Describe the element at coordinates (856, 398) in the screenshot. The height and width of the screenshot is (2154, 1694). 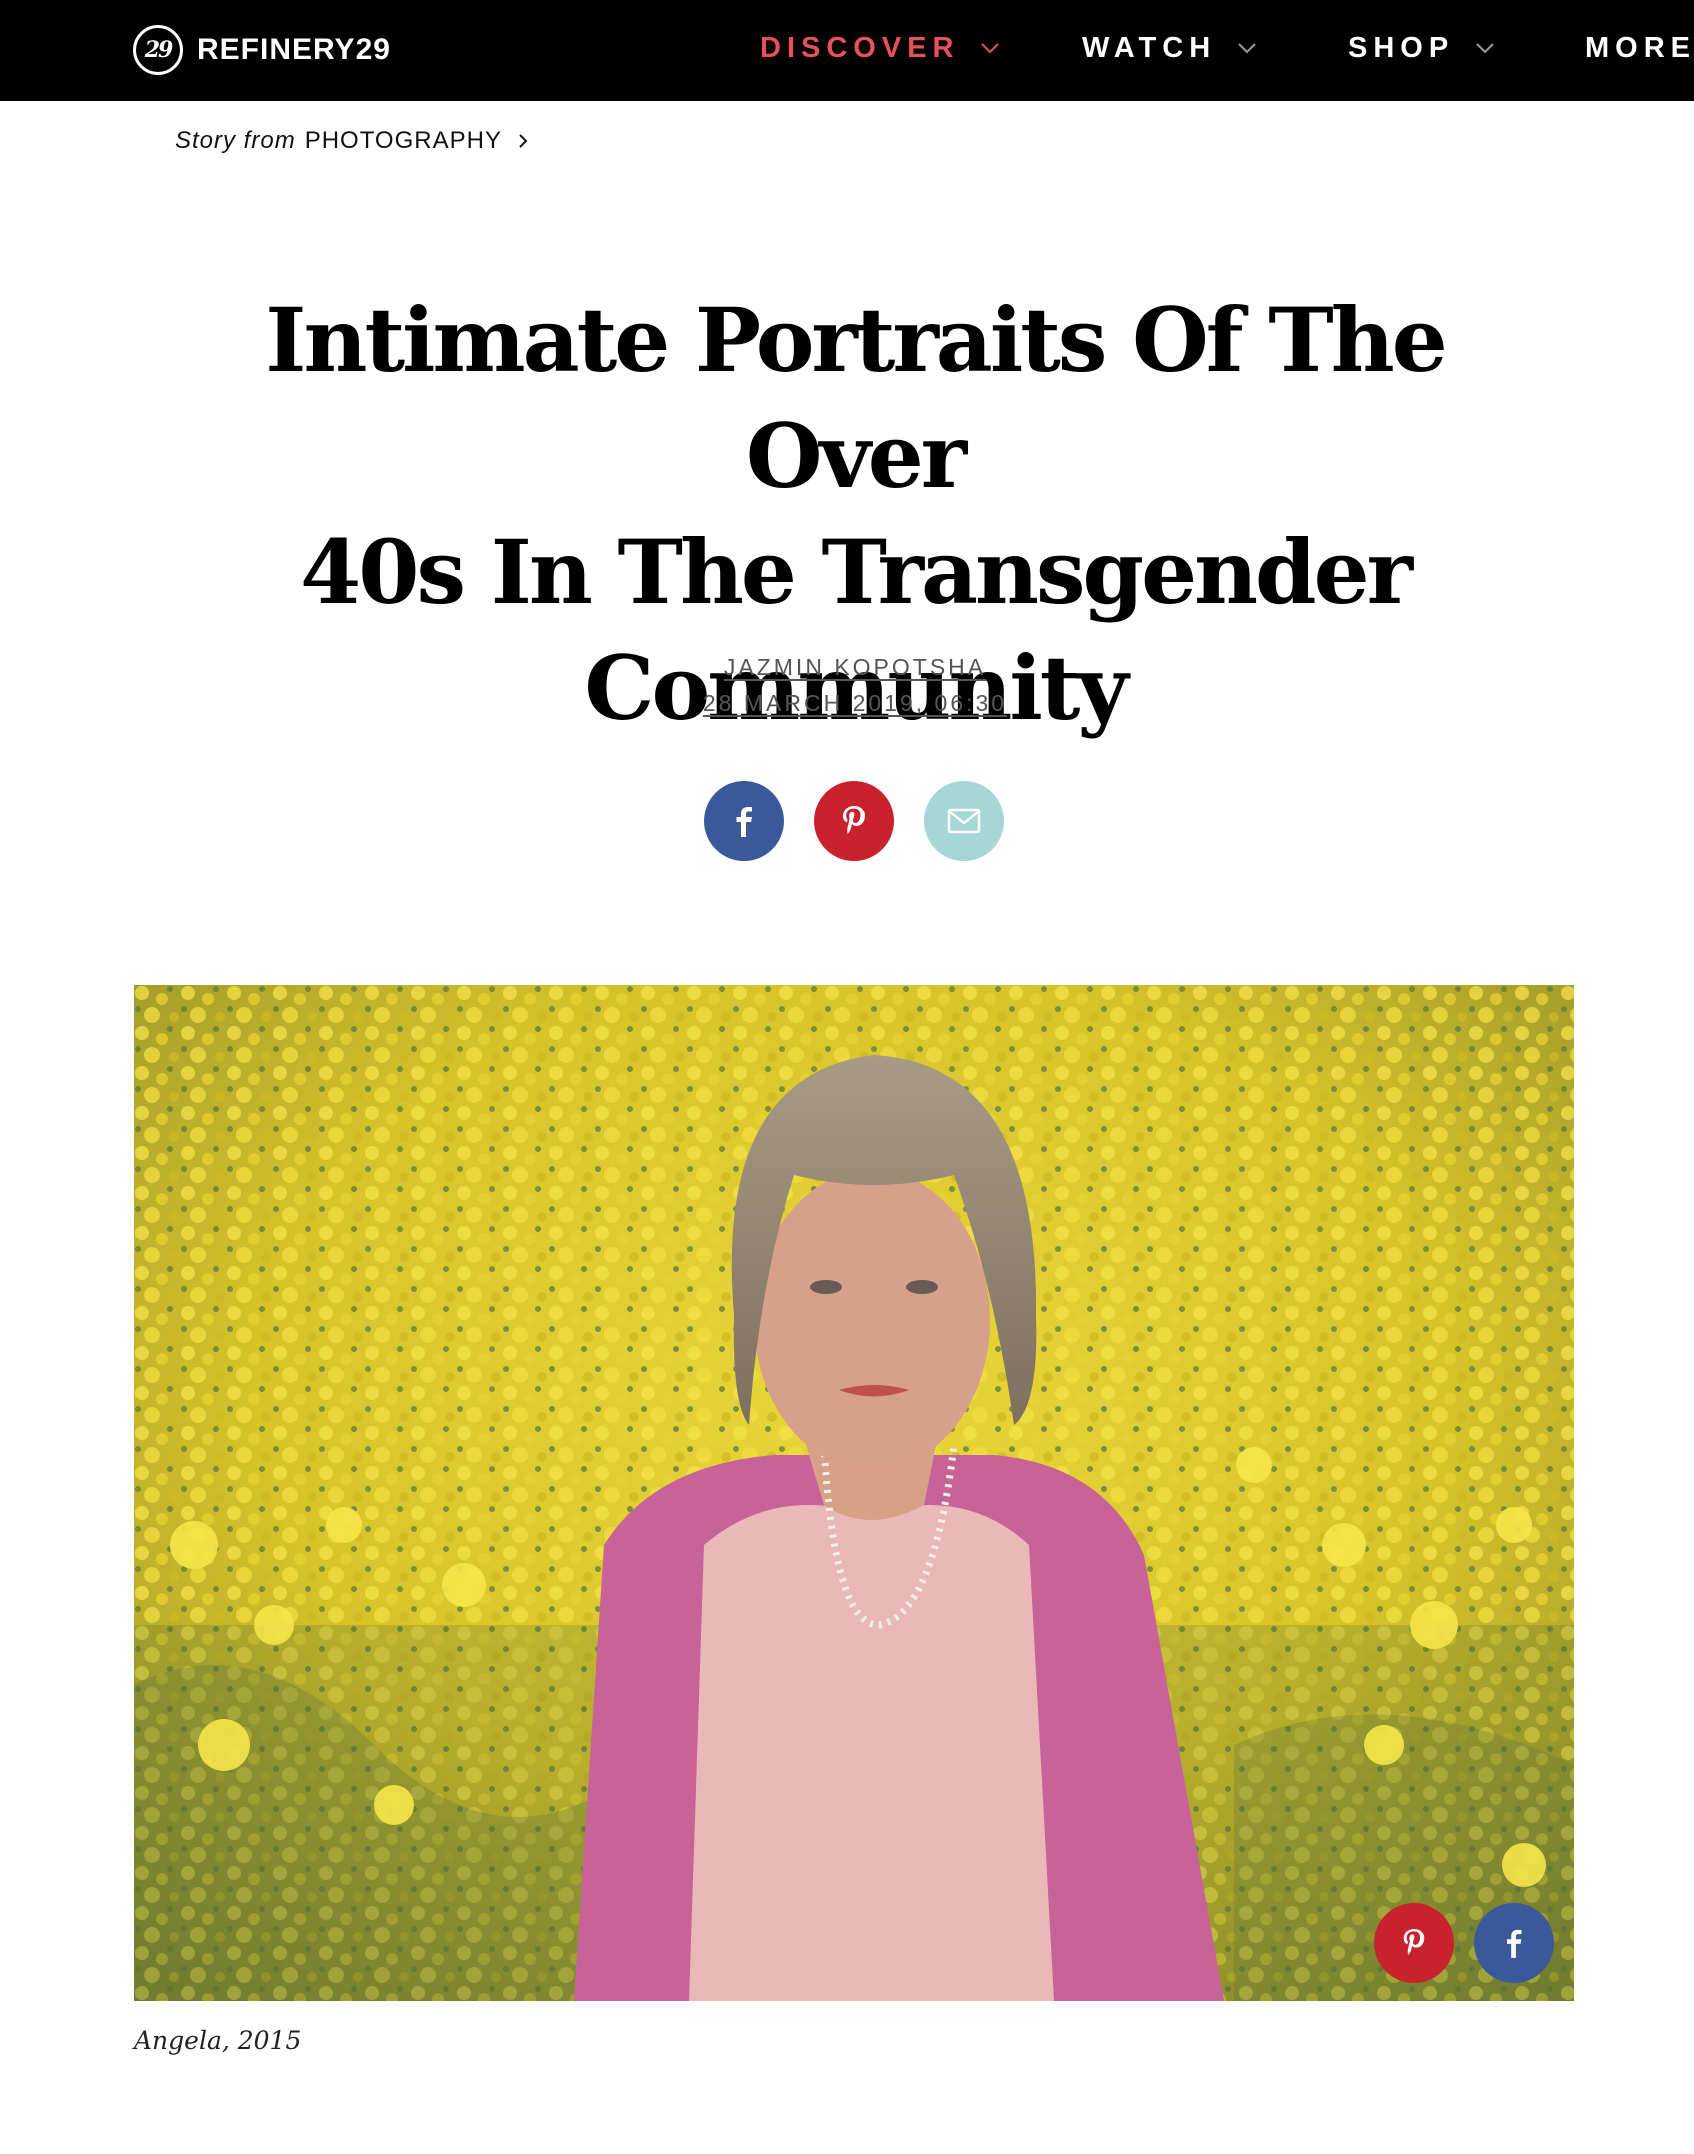
I see `headline-line: Intimate Portraits Of The Over` at that location.